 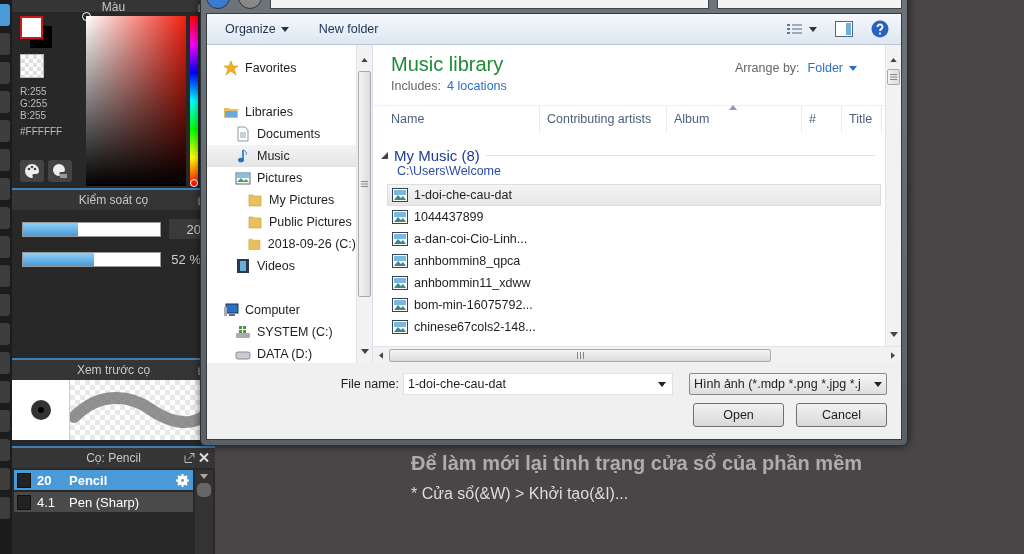 I want to click on file-item: anhbommin8_qpca, so click(x=634, y=261).